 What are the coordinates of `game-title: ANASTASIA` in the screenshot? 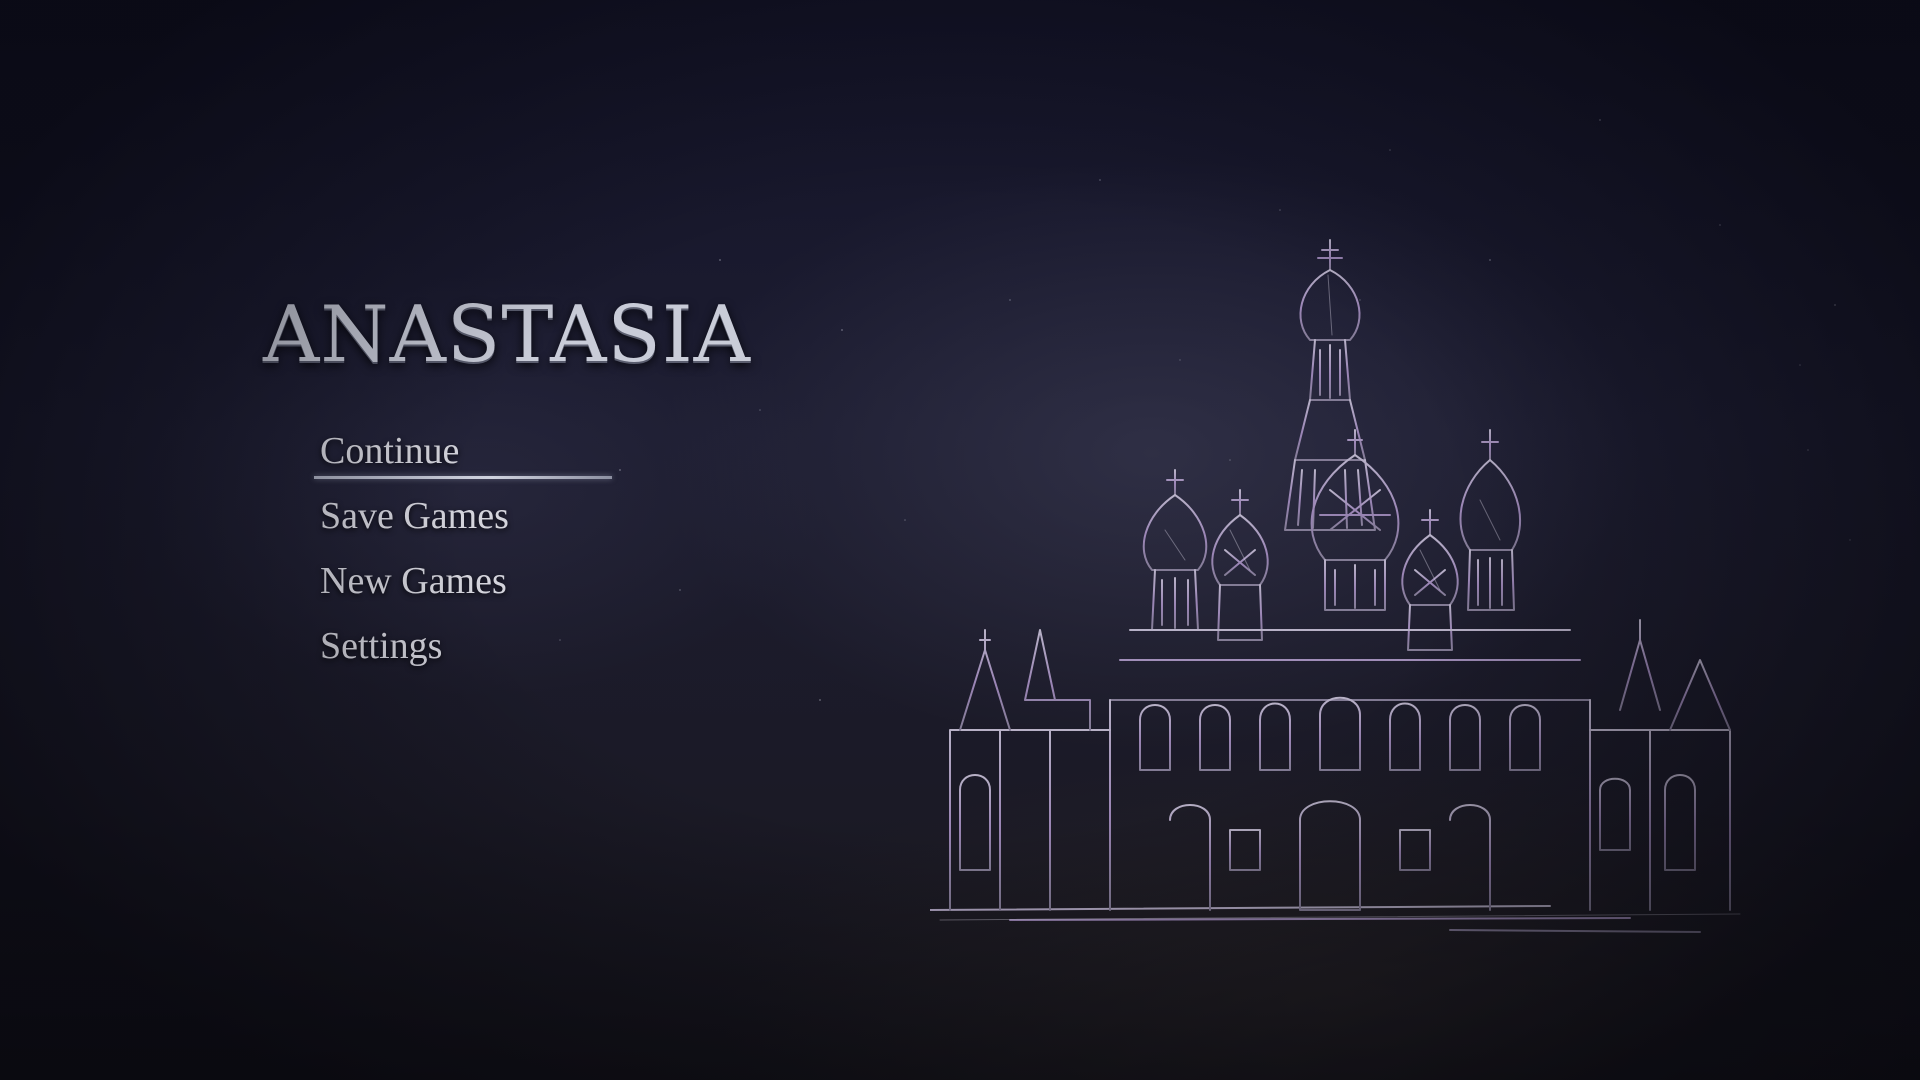 It's located at (507, 335).